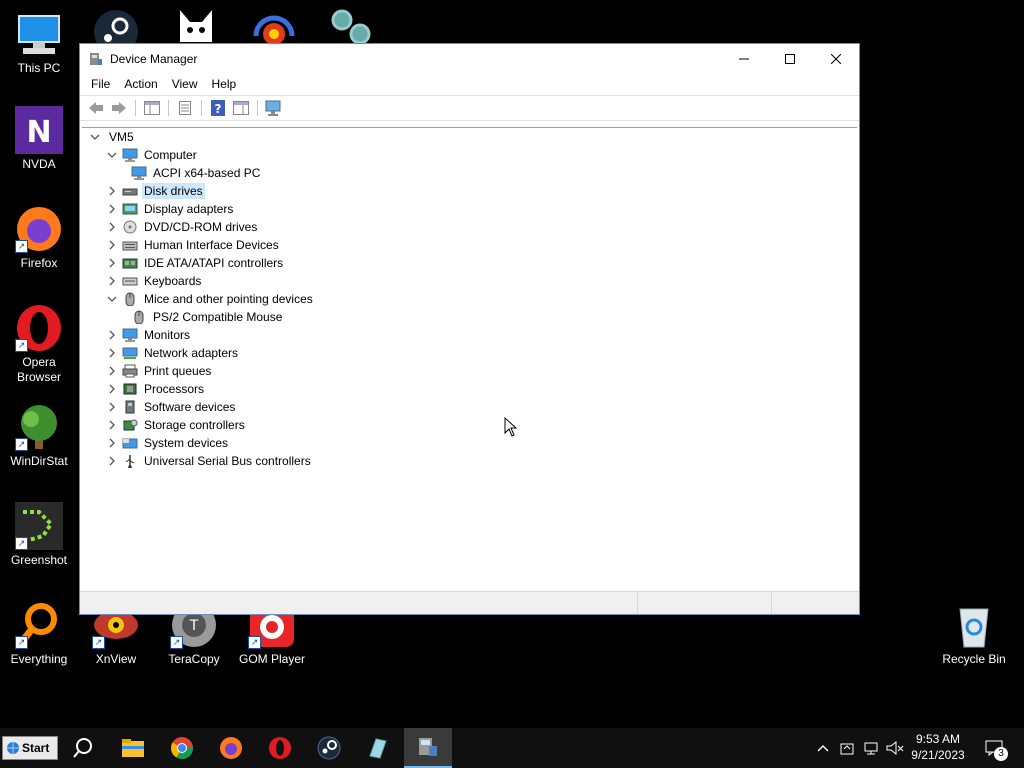 The height and width of the screenshot is (768, 1024). Describe the element at coordinates (39, 139) in the screenshot. I see `desktop-icon-nvda: N NVDA` at that location.